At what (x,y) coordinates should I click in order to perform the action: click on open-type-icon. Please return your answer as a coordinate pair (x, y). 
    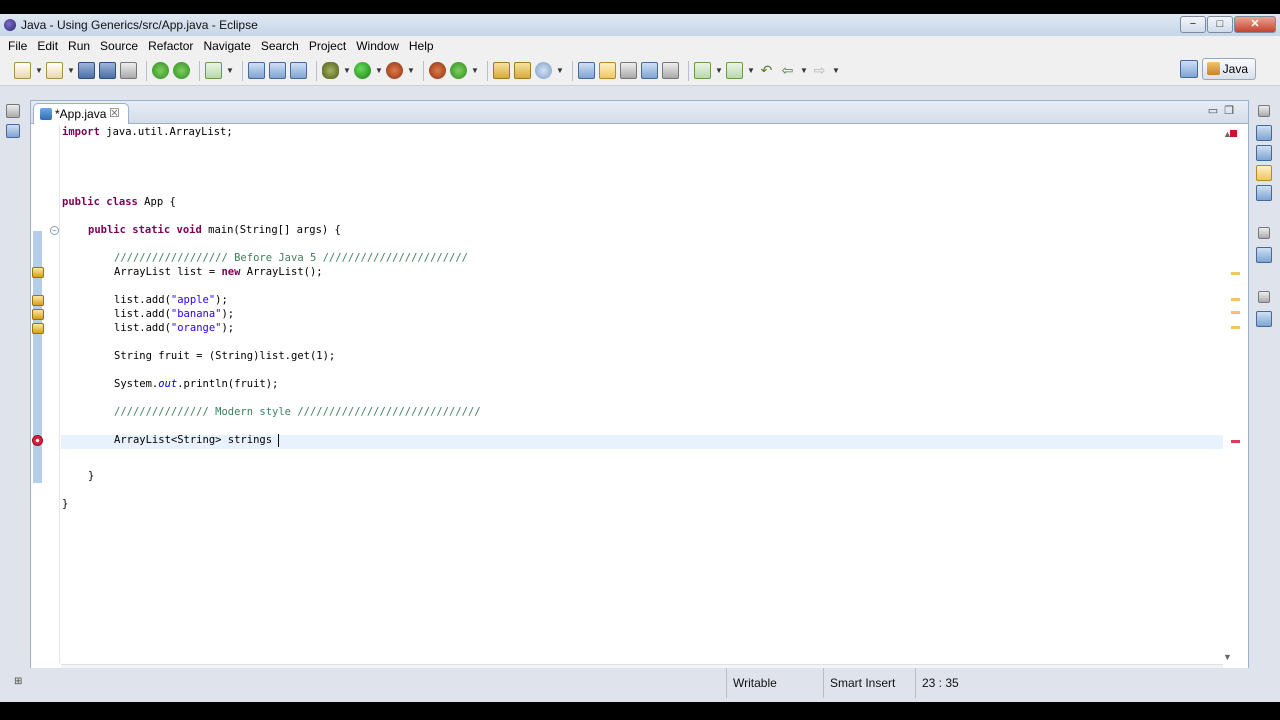
    Looking at the image, I should click on (298, 70).